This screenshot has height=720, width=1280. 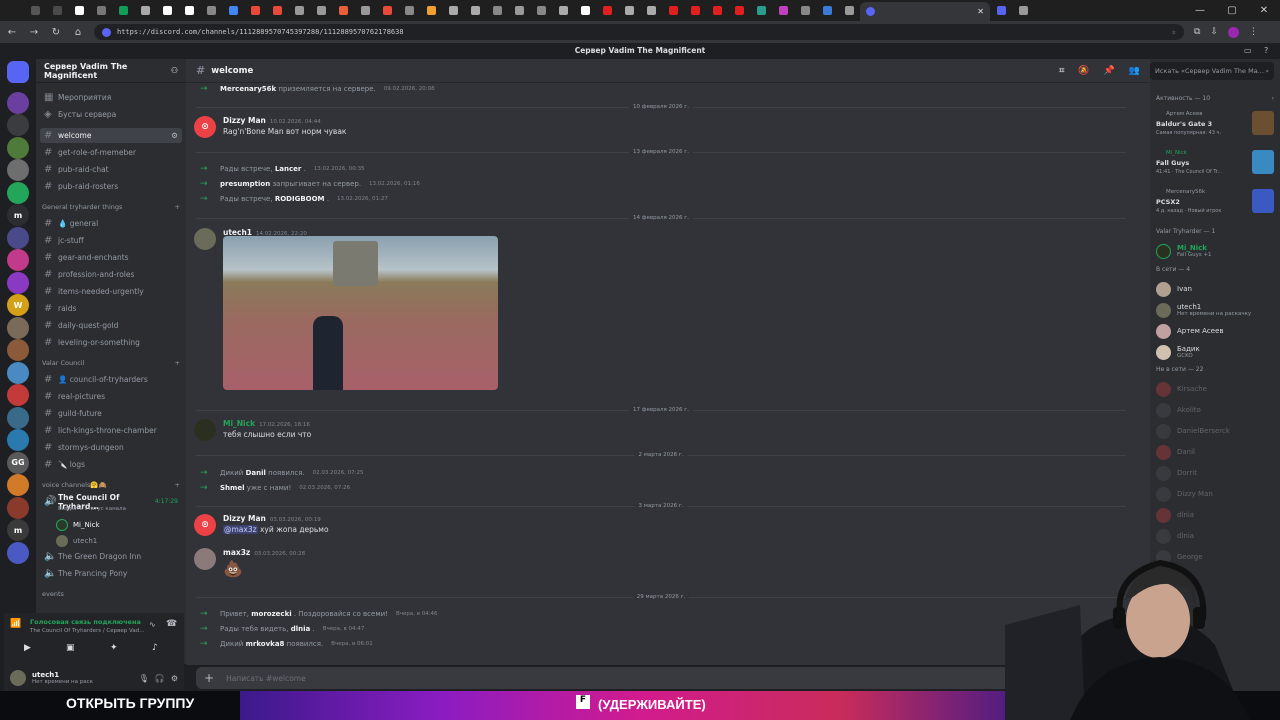 I want to click on channel-item: # 🔪 logs, so click(x=111, y=464).